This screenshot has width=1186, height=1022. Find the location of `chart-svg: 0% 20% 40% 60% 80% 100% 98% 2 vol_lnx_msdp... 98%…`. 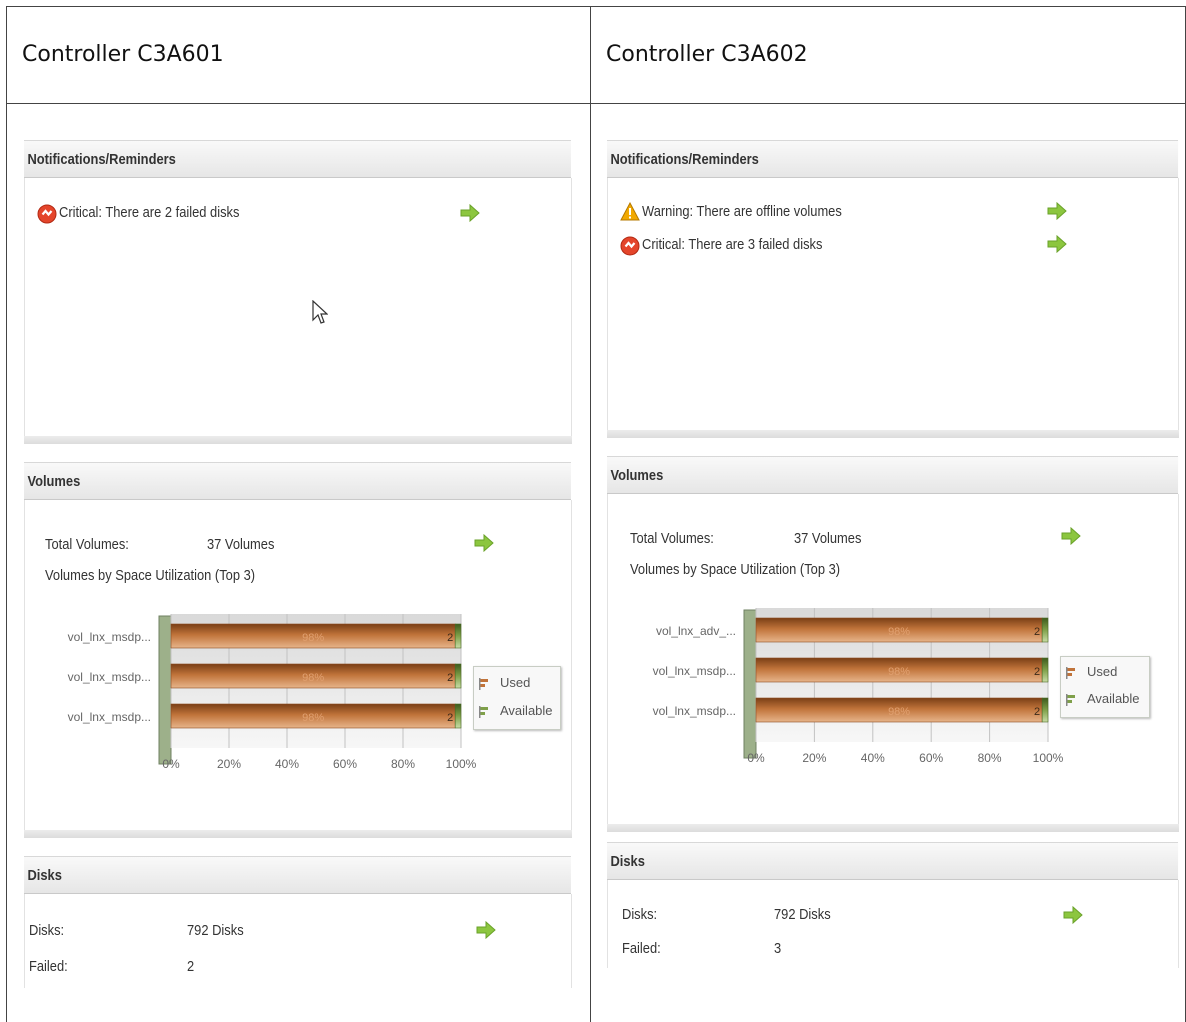

chart-svg: 0% 20% 40% 60% 80% 100% 98% 2 vol_lnx_msdp... 98%… is located at coordinates (272, 692).